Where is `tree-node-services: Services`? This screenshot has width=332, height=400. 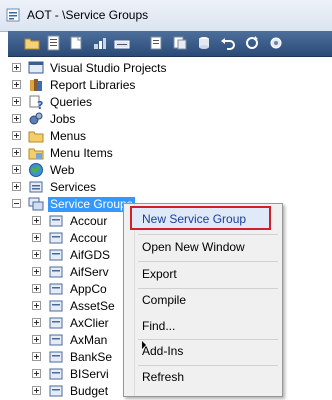 tree-node-services: Services is located at coordinates (100, 187).